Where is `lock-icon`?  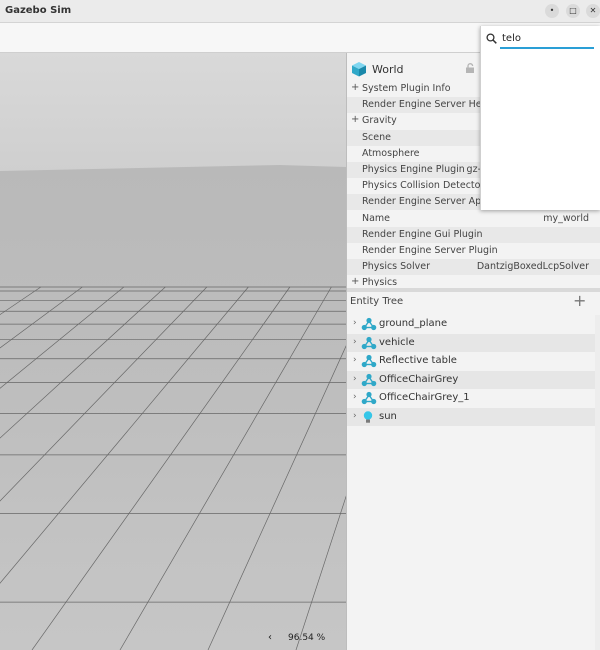
lock-icon is located at coordinates (470, 68).